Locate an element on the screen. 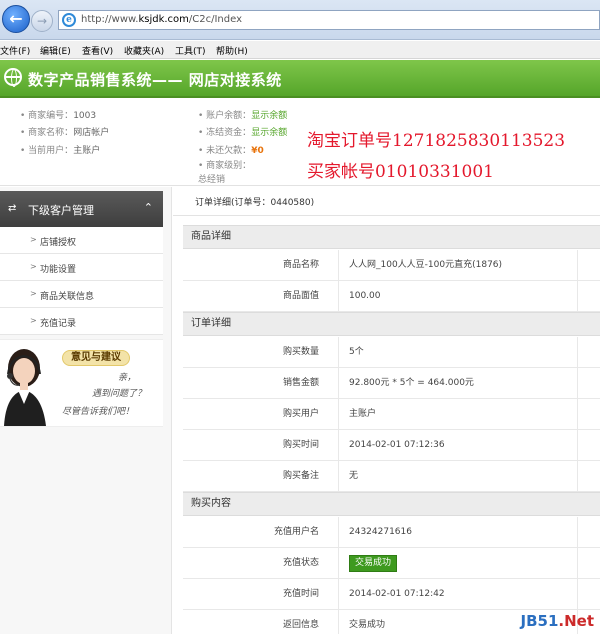 This screenshot has width=600, height=634. row-label: 销售金额 is located at coordinates (300, 383).